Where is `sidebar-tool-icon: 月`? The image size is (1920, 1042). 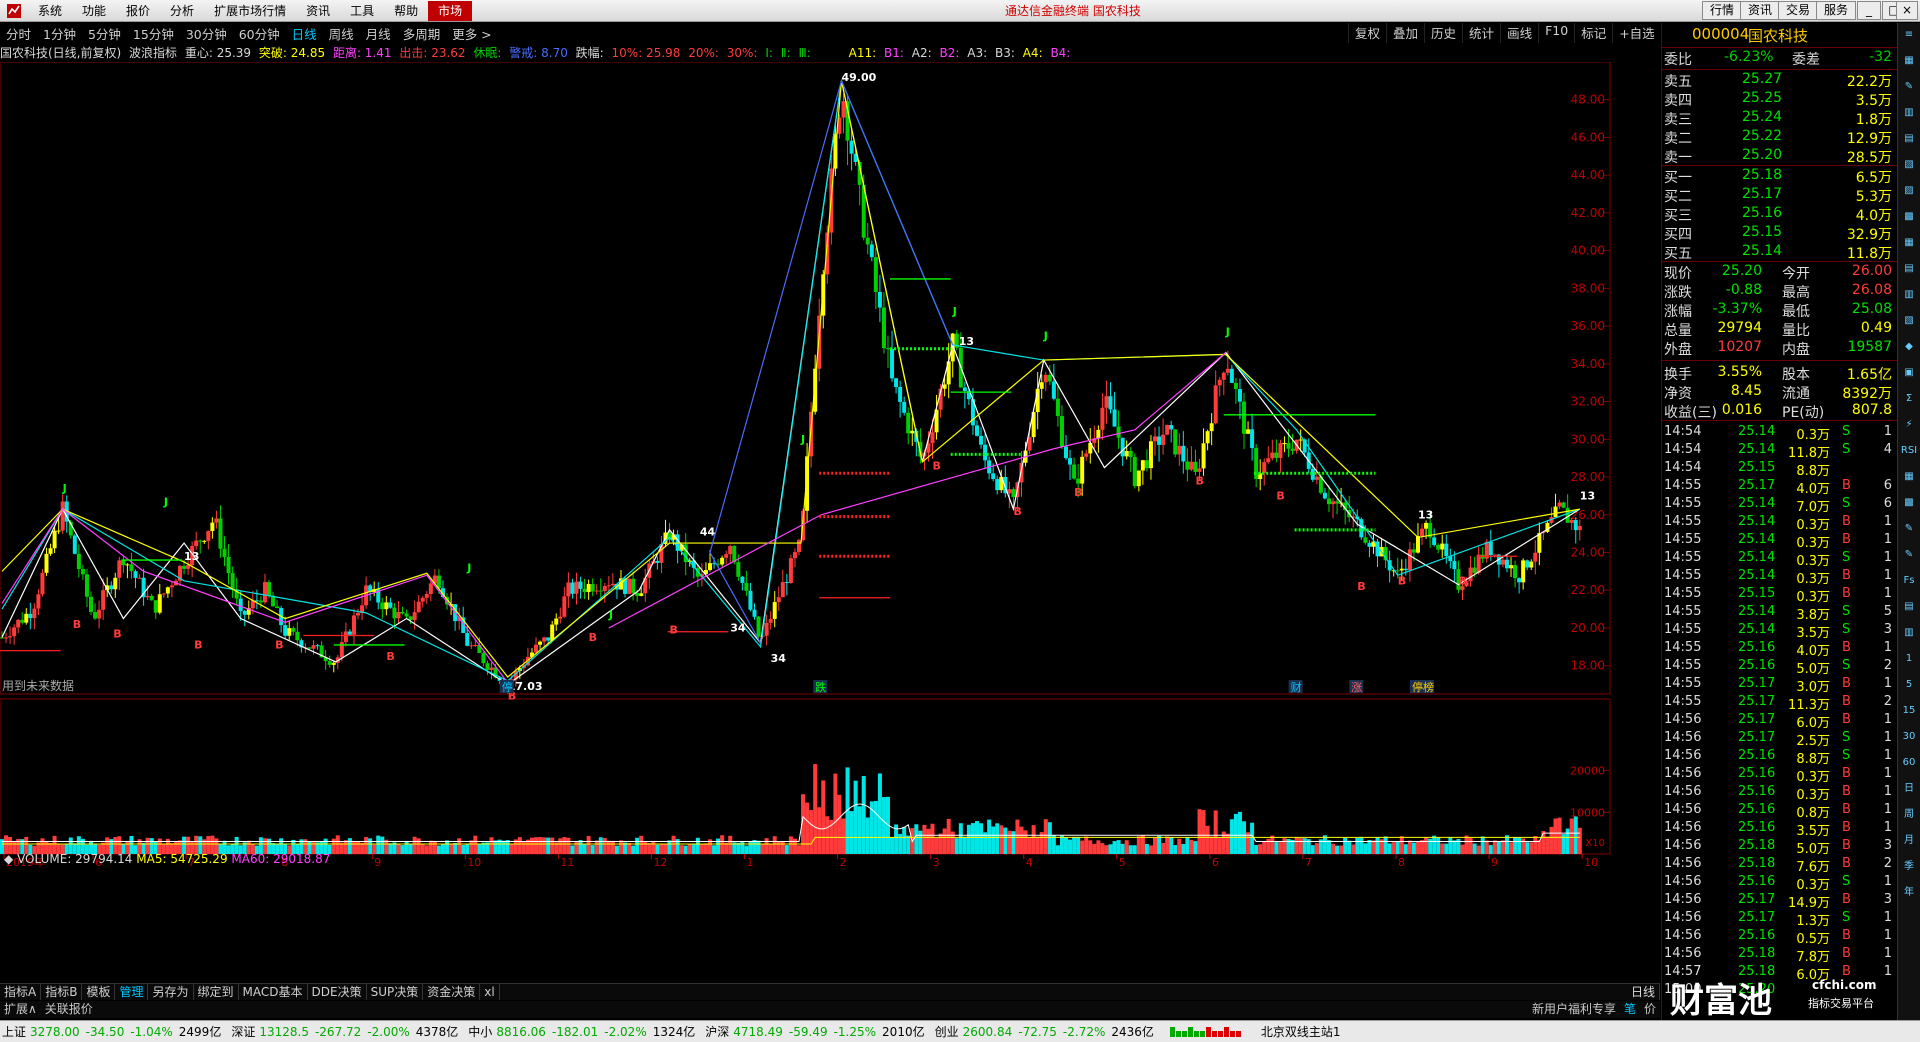 sidebar-tool-icon: 月 is located at coordinates (1909, 841).